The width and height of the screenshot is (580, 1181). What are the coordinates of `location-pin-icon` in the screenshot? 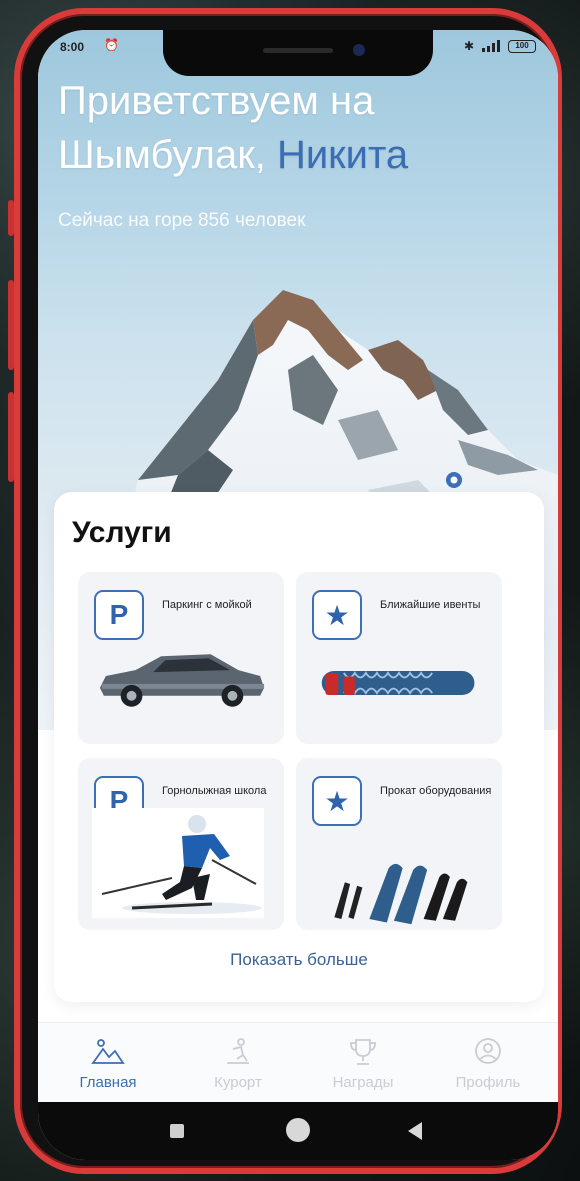 It's located at (454, 482).